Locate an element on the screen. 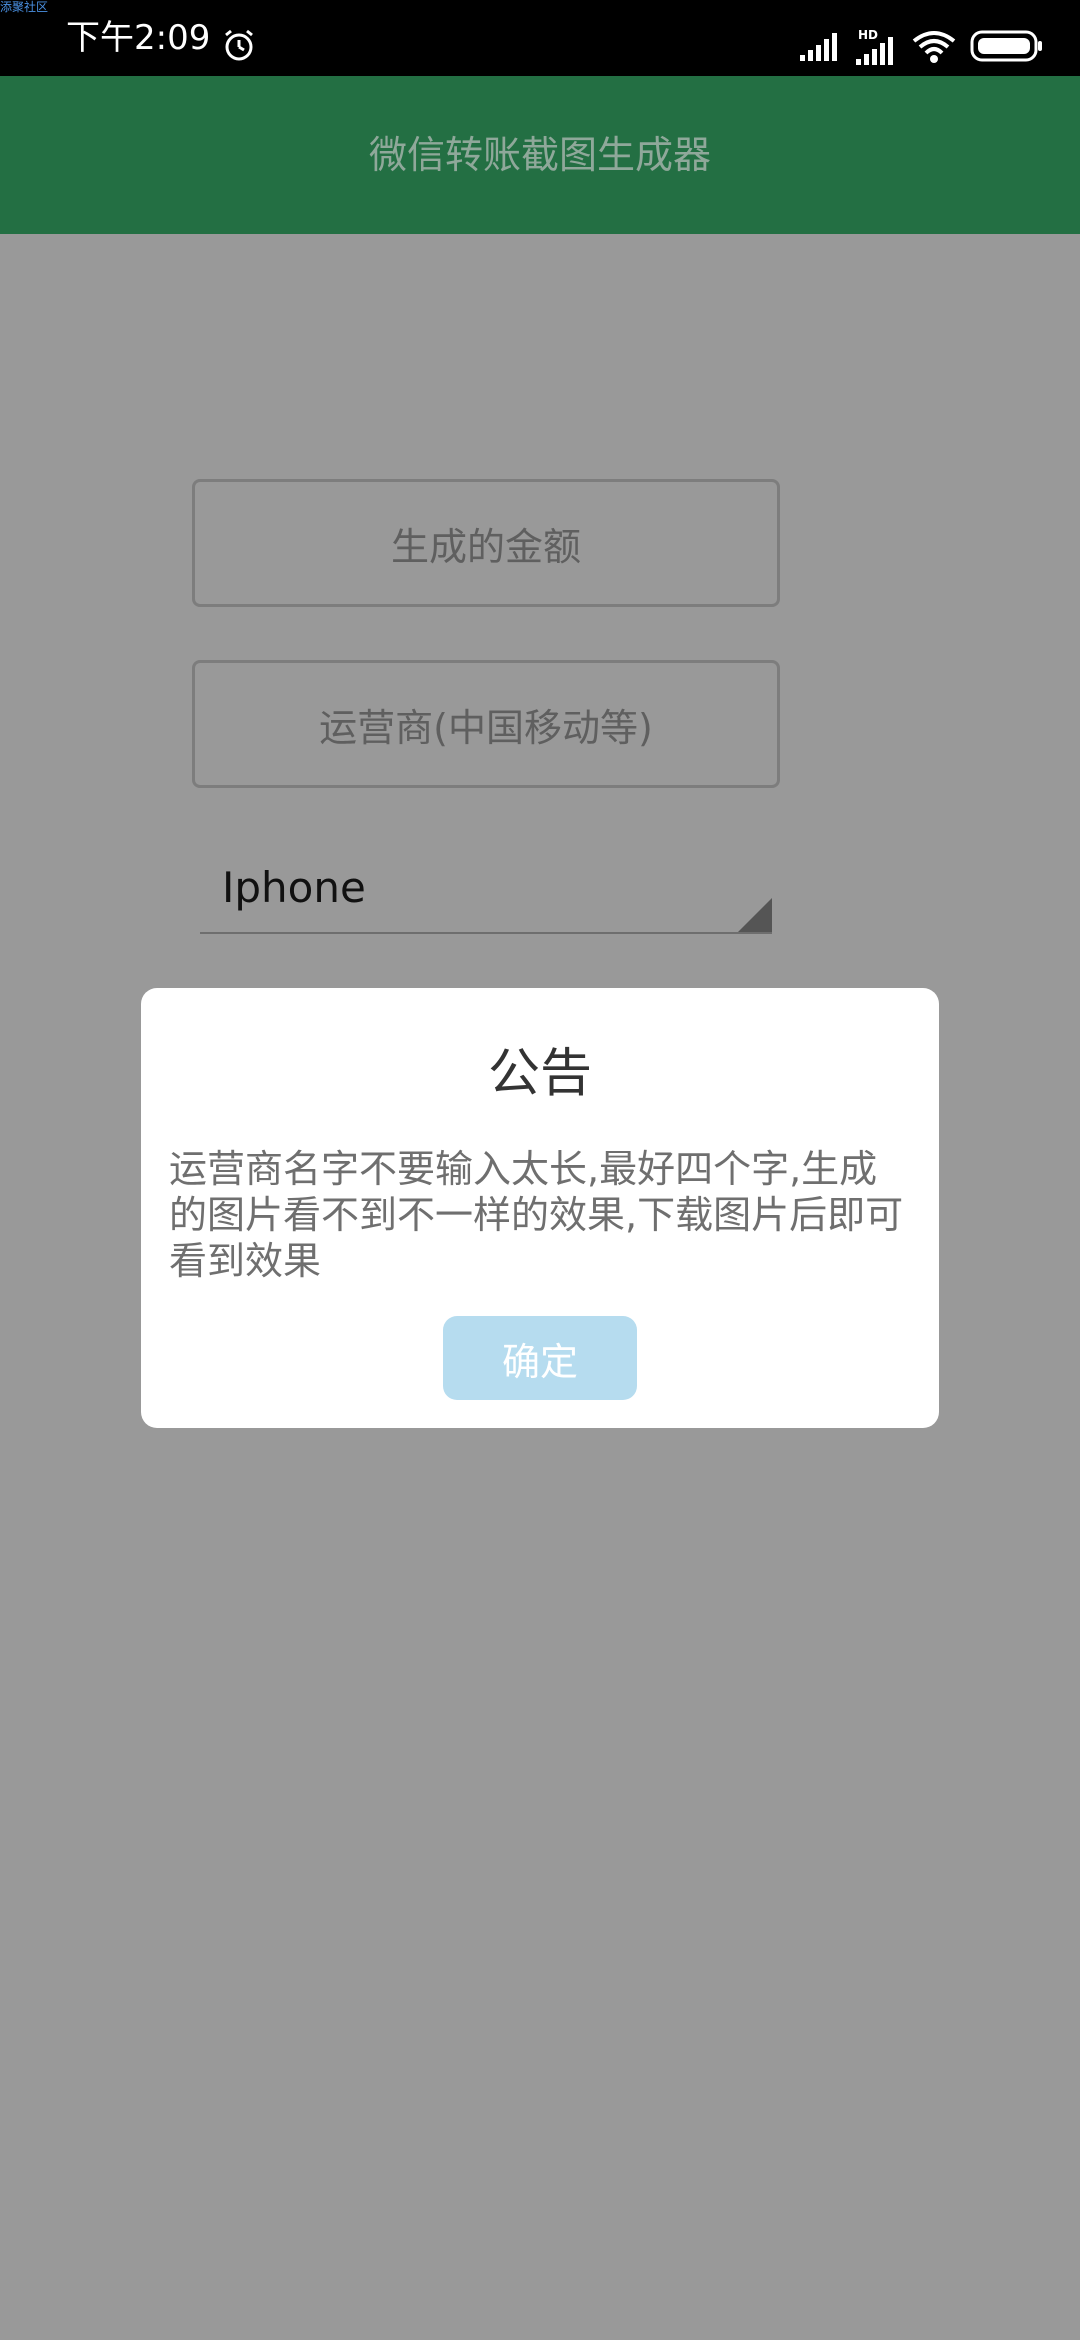 This screenshot has height=2340, width=1080. app-bar: 微信转账截图生成器 is located at coordinates (540, 155).